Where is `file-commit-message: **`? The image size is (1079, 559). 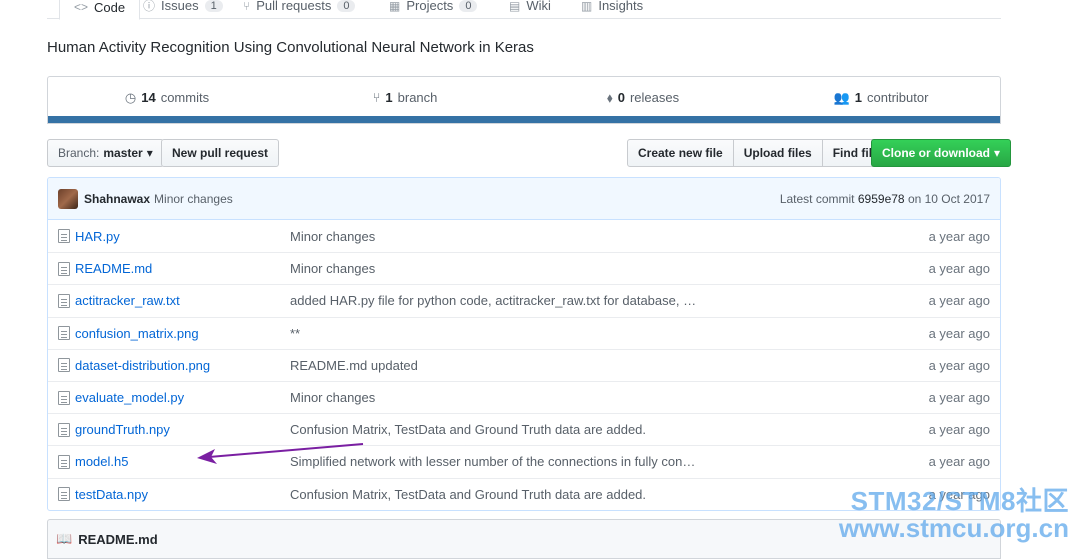
file-commit-message: ** is located at coordinates (295, 333).